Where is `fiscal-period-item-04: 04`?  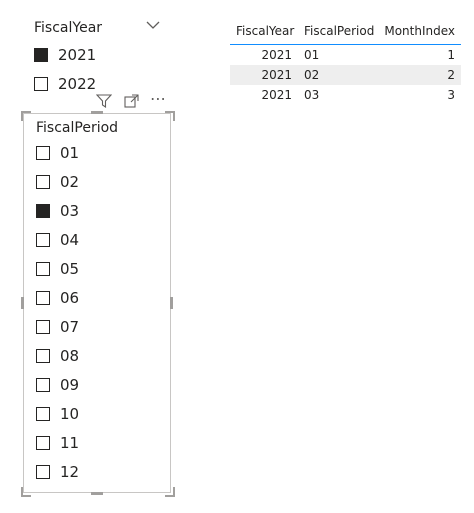 fiscal-period-item-04: 04 is located at coordinates (96, 239).